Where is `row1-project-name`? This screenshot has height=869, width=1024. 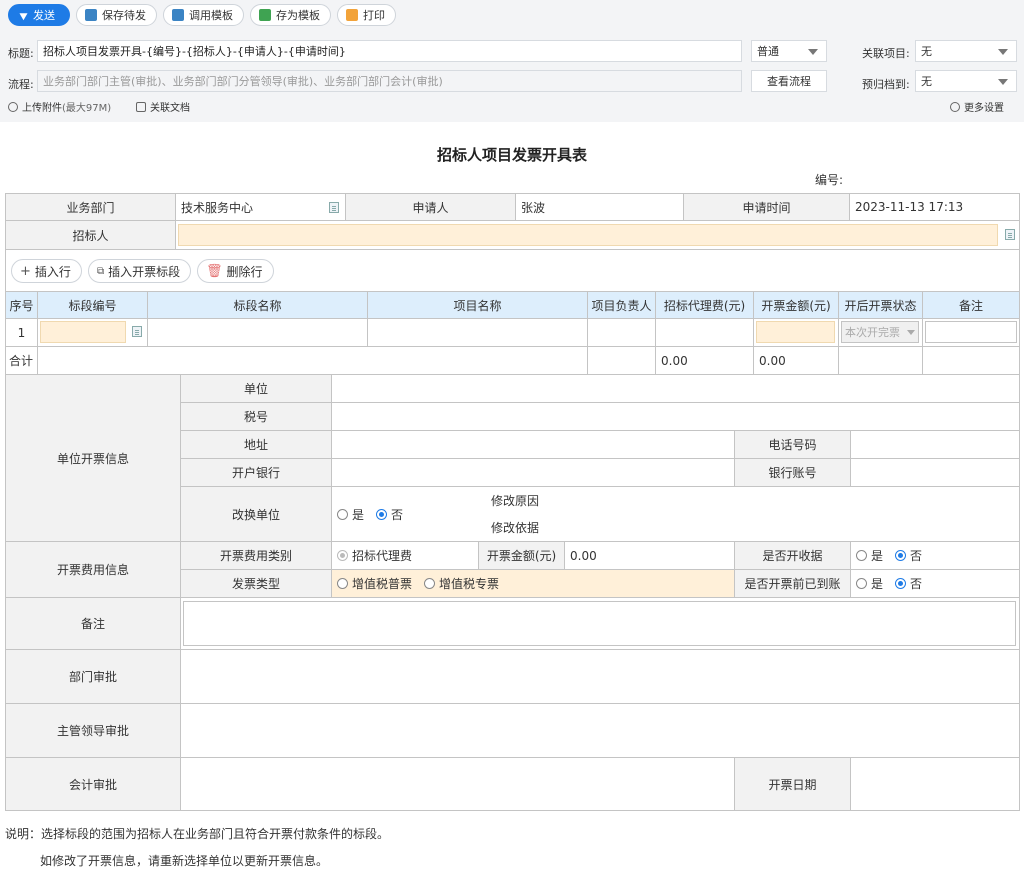
row1-project-name is located at coordinates (477, 332).